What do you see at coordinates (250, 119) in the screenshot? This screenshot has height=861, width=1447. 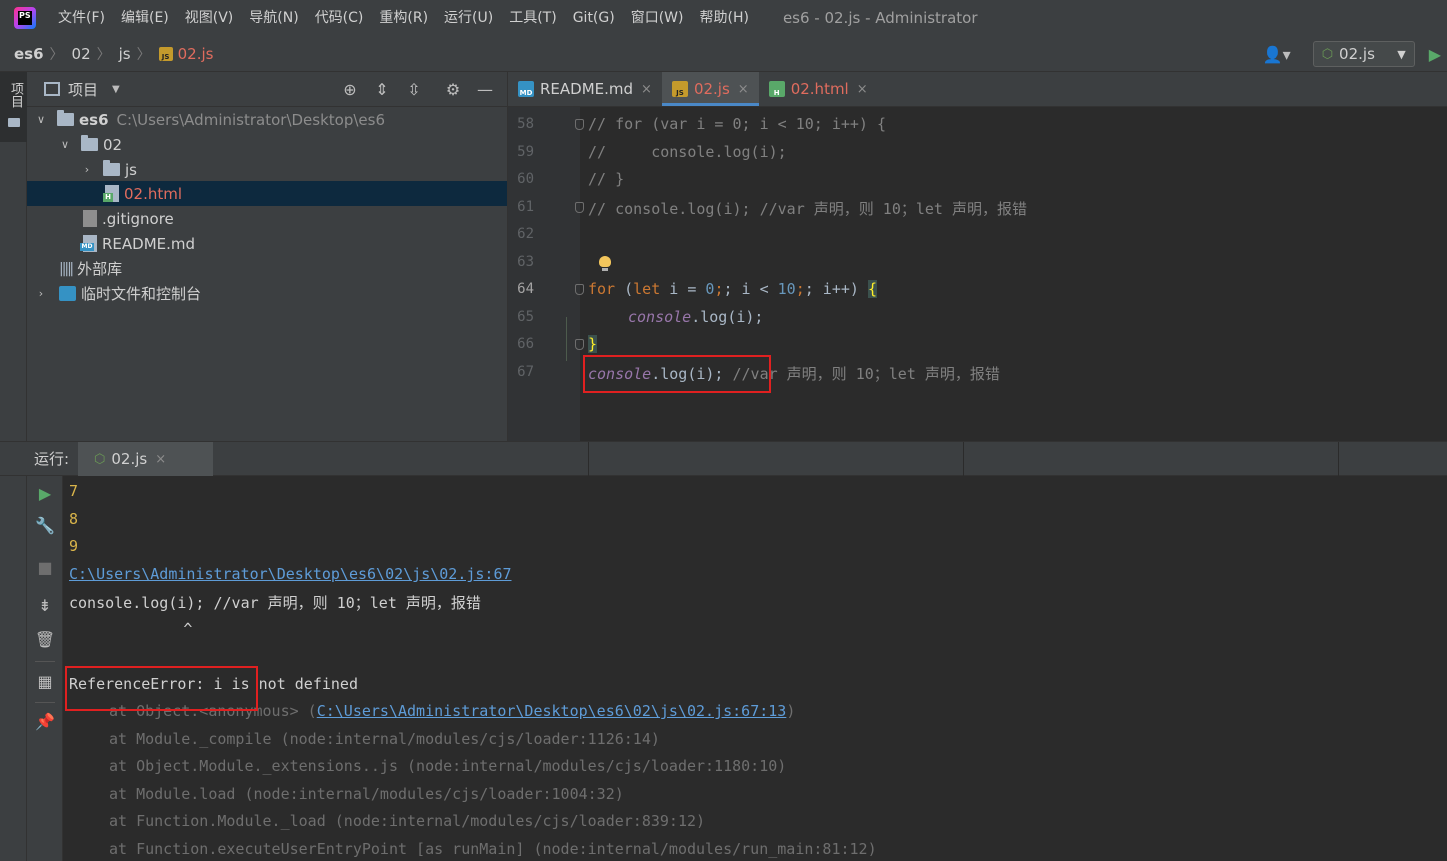 I see `project-path: C:\Users\Administrator\Desktop\es6` at bounding box center [250, 119].